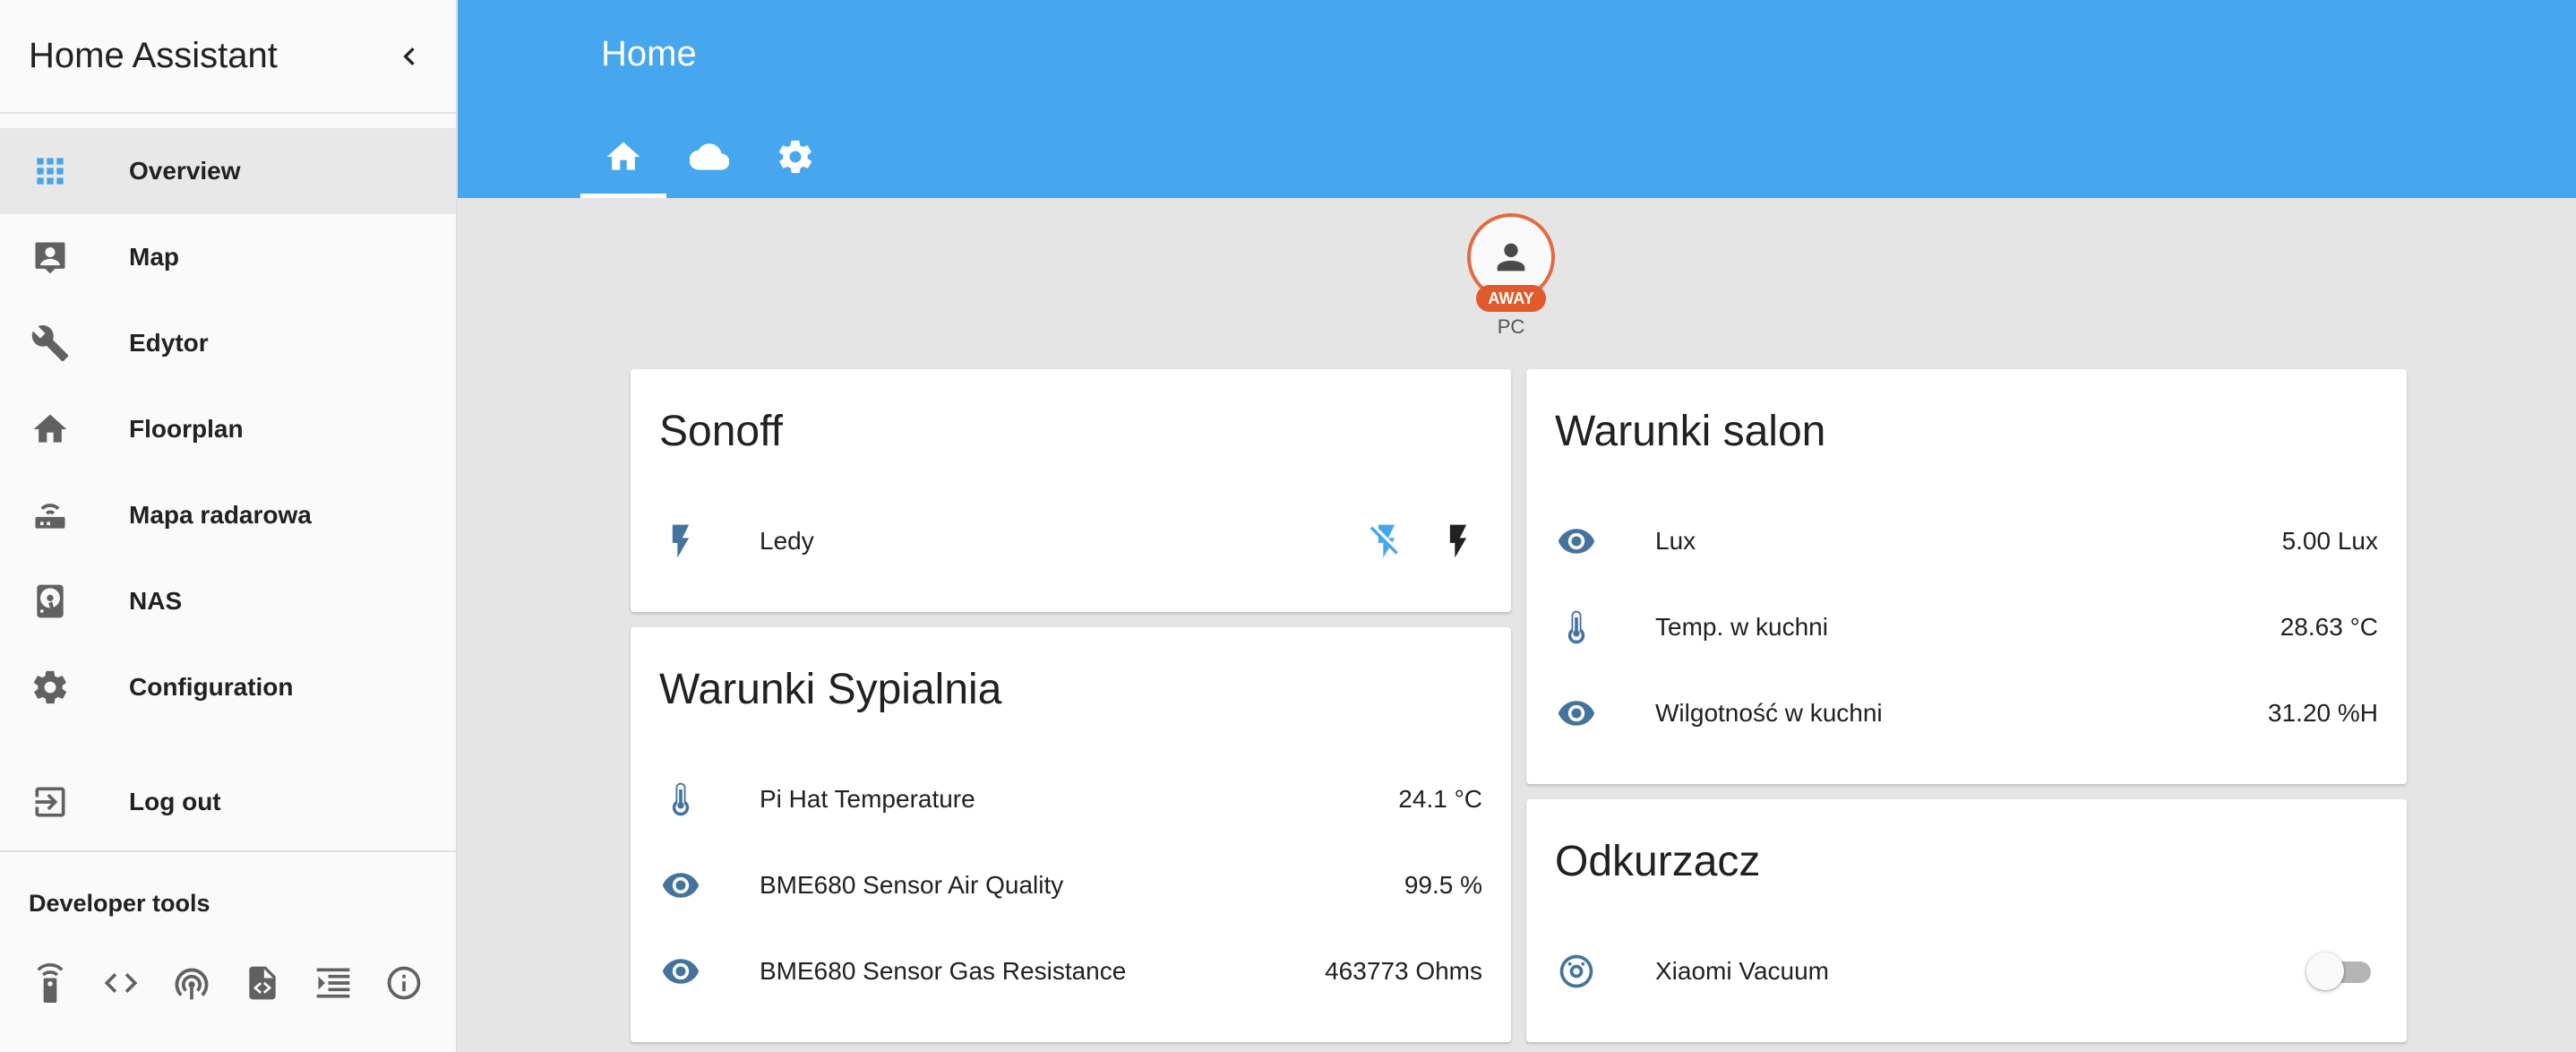 Image resolution: width=2576 pixels, height=1052 pixels. I want to click on format-list-icon, so click(333, 983).